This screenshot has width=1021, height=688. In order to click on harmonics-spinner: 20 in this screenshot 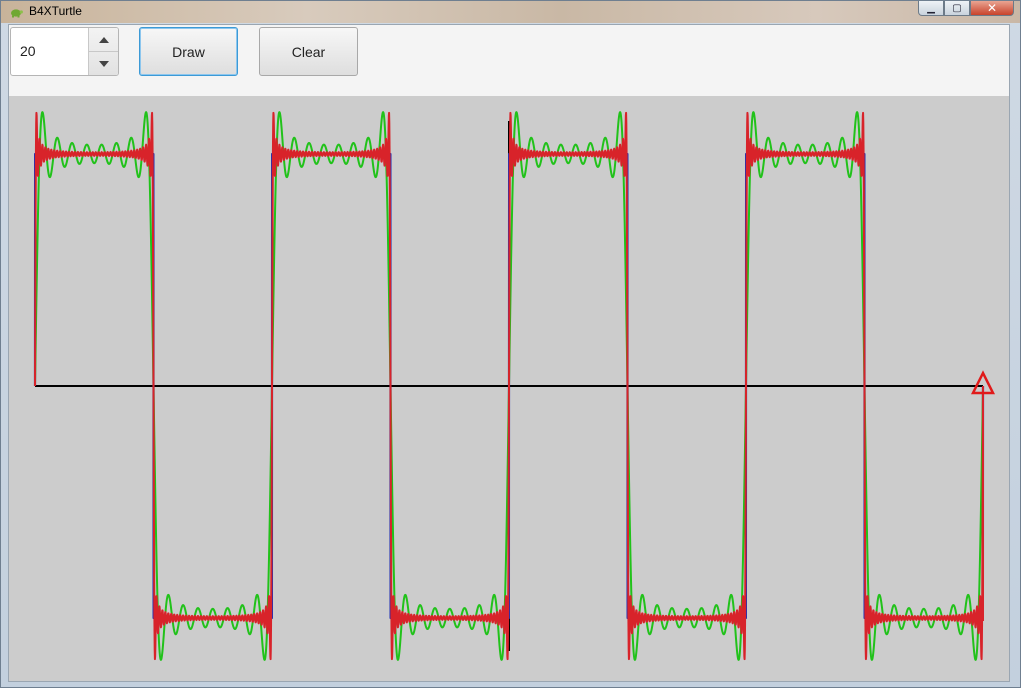, I will do `click(64, 51)`.